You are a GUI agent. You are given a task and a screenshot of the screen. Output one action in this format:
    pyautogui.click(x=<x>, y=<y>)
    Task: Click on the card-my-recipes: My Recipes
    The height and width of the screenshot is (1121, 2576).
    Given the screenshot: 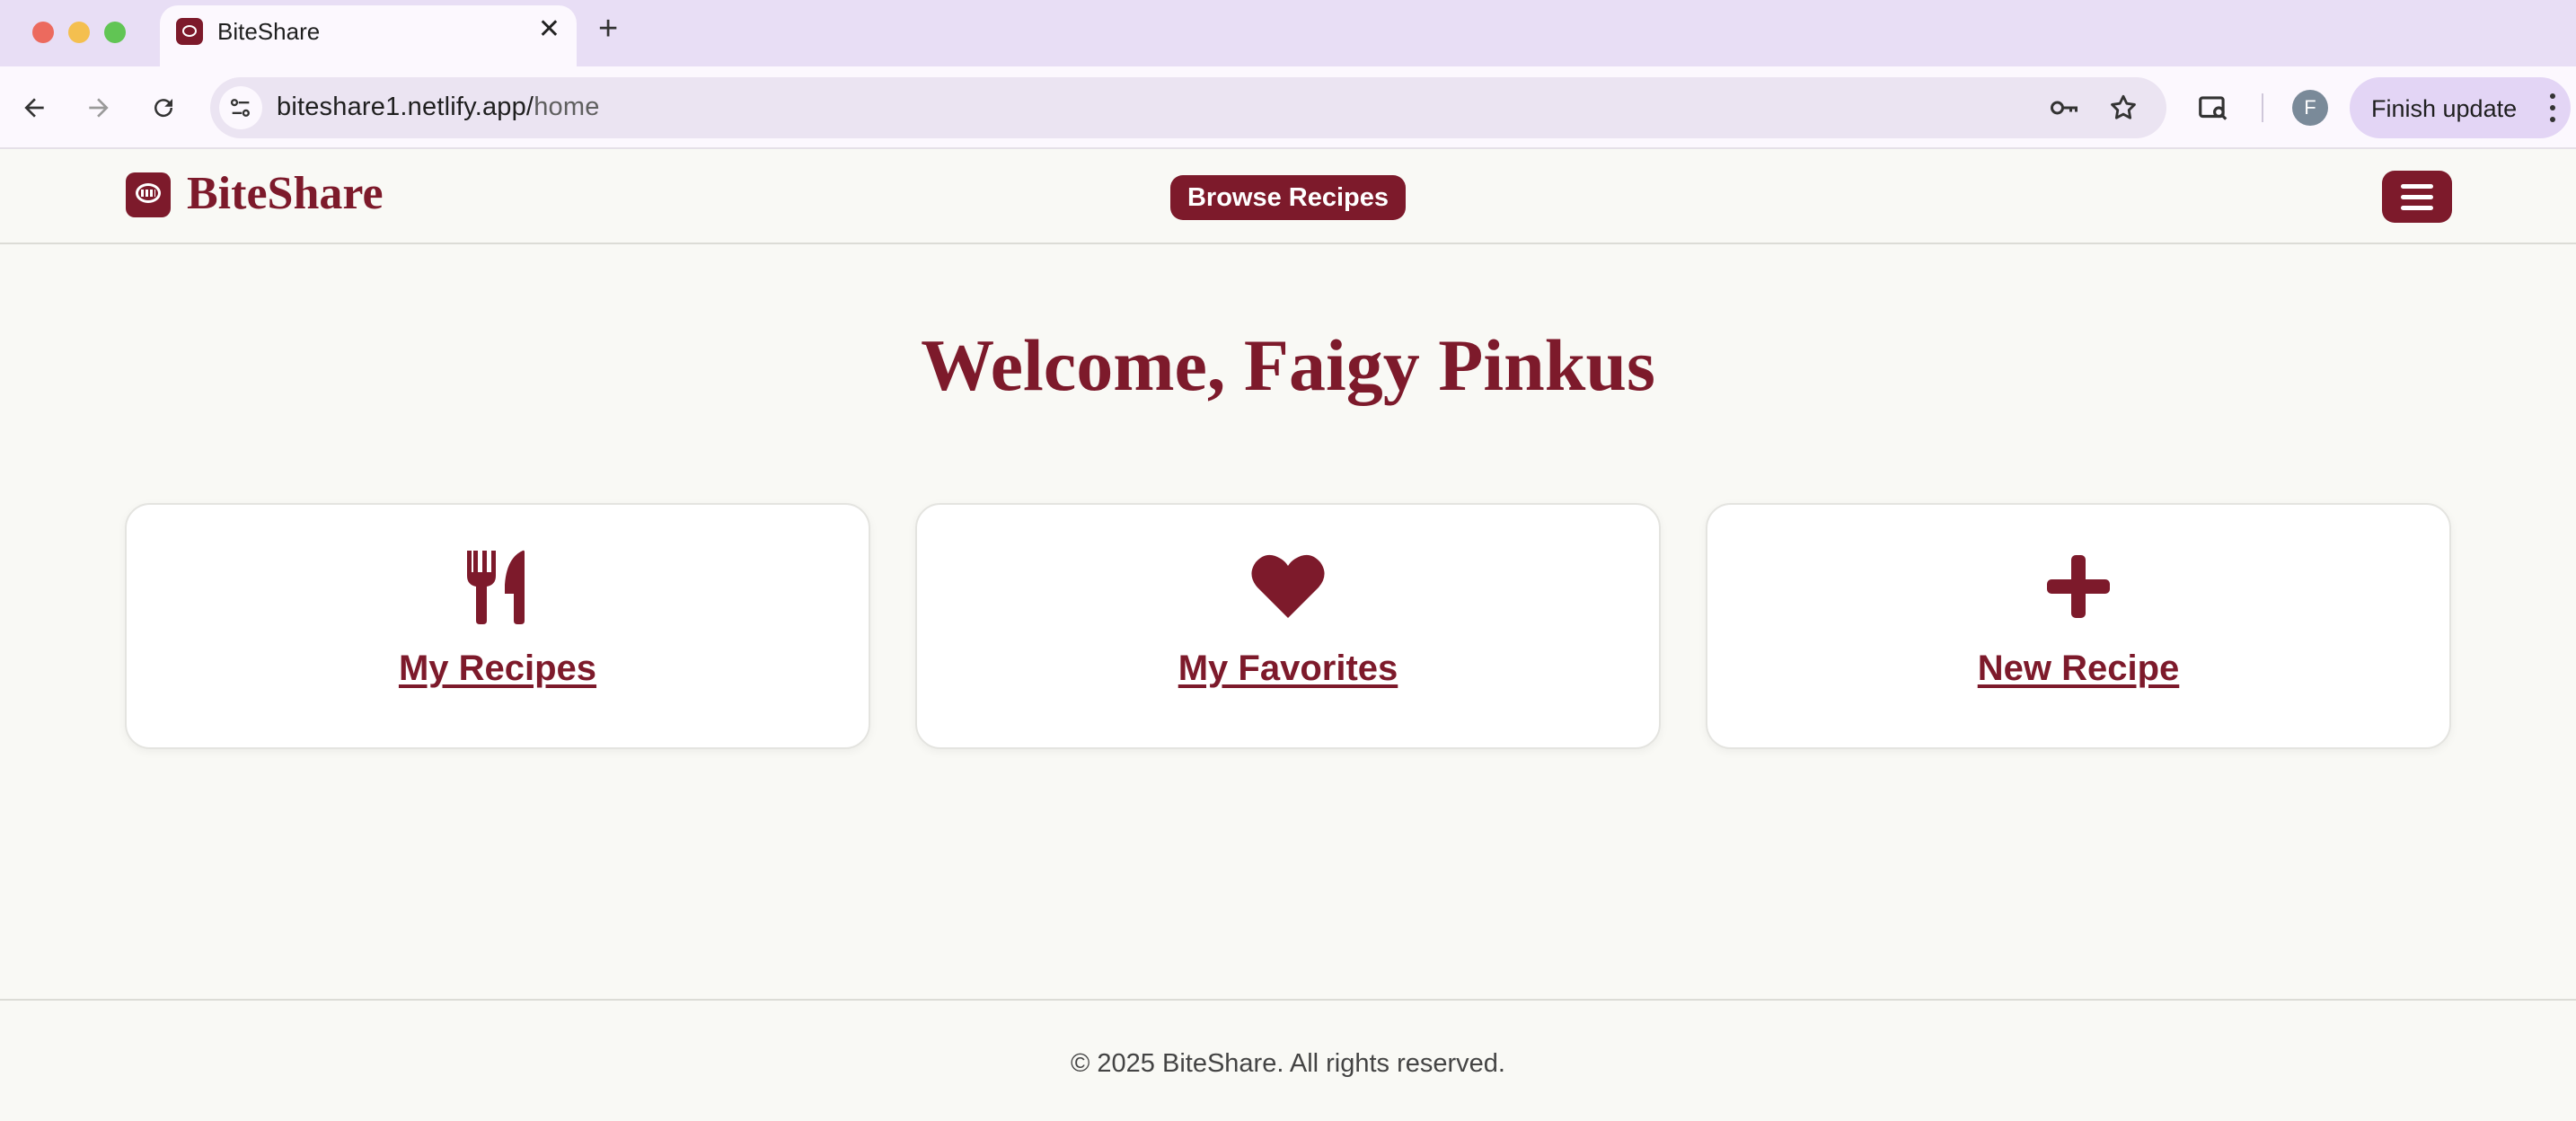 What is the action you would take?
    pyautogui.click(x=497, y=626)
    